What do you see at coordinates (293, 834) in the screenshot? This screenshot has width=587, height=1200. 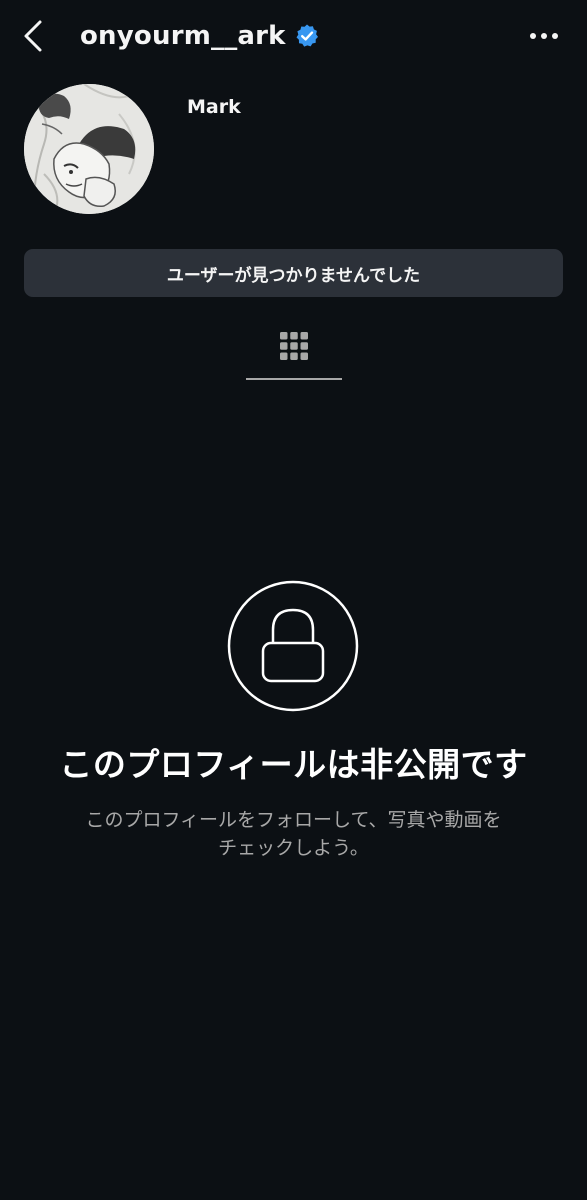 I see `private-profile-subtitle: このプロフィールをフォローして、写真や動画を チェックしよう。` at bounding box center [293, 834].